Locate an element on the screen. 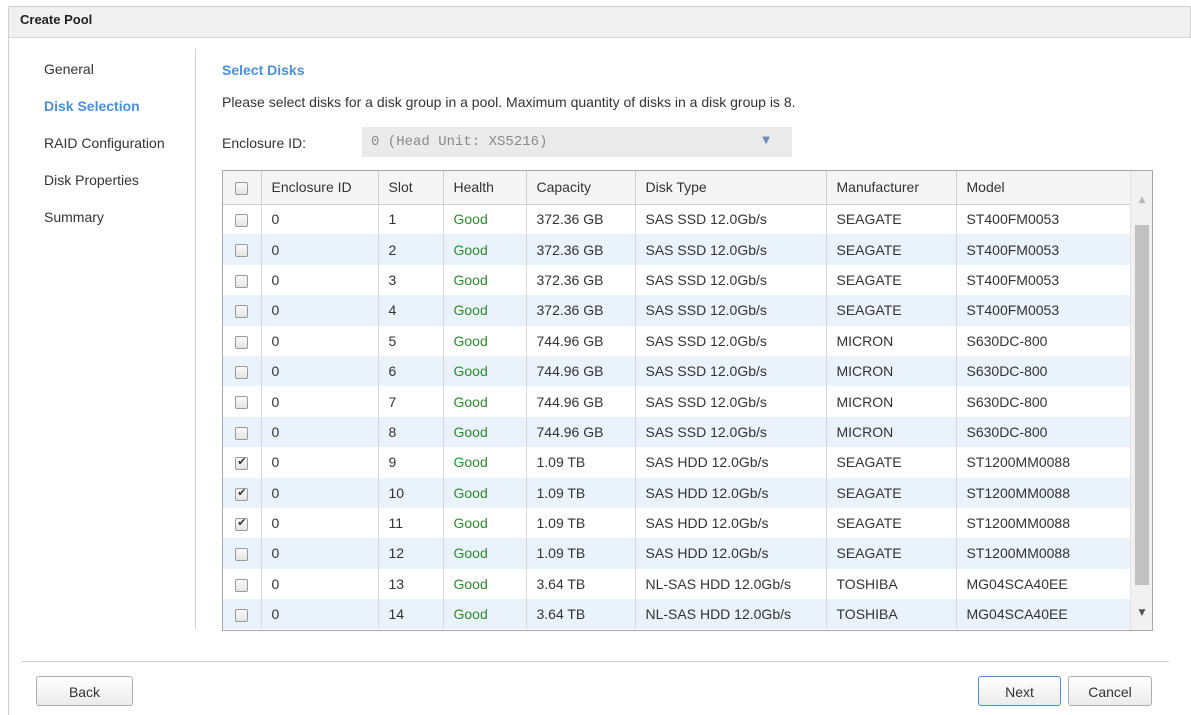 The image size is (1191, 715). column-header-manufacturer: Manufacturer is located at coordinates (891, 188).